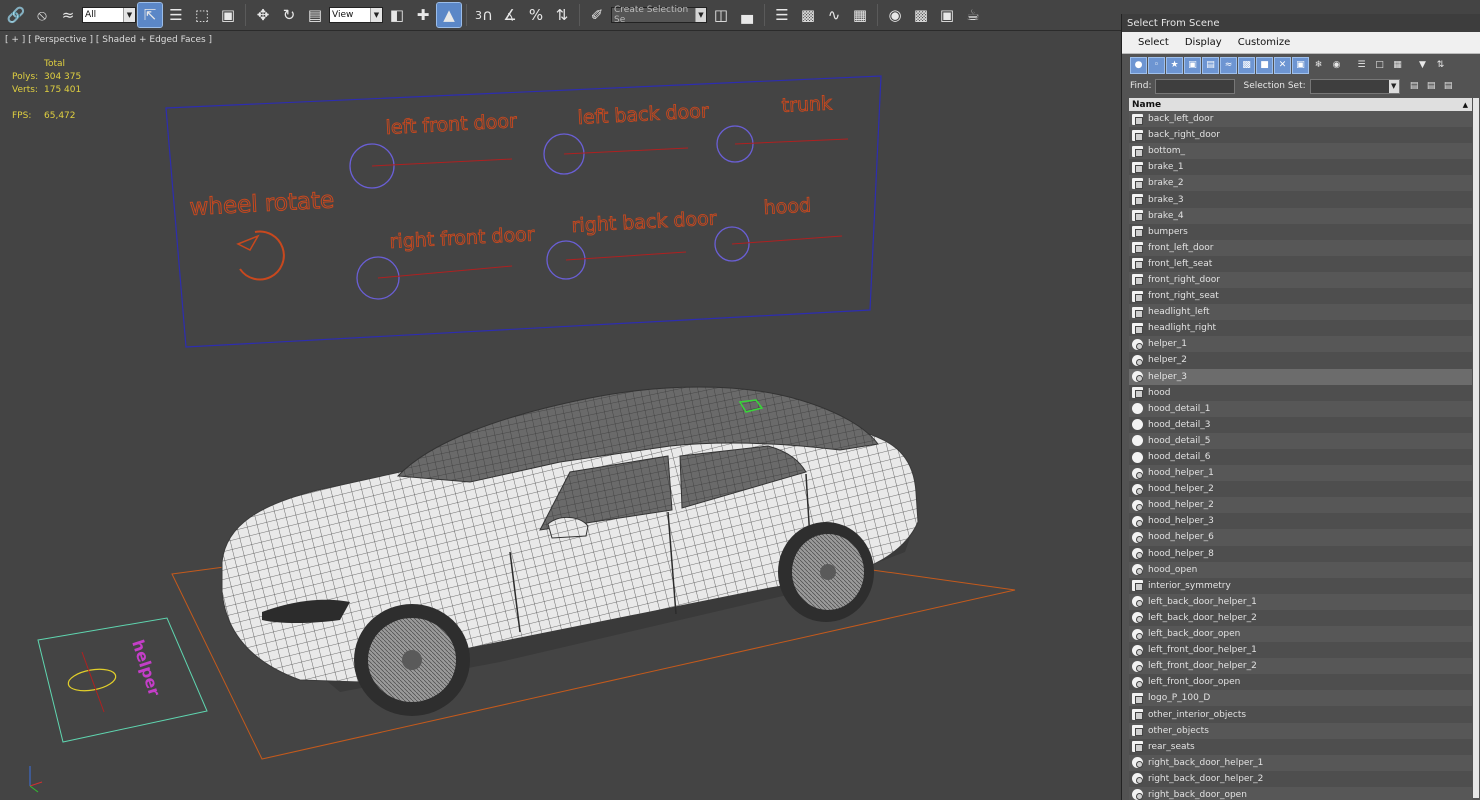  What do you see at coordinates (1300, 312) in the screenshot?
I see `list-item: headlight_left` at bounding box center [1300, 312].